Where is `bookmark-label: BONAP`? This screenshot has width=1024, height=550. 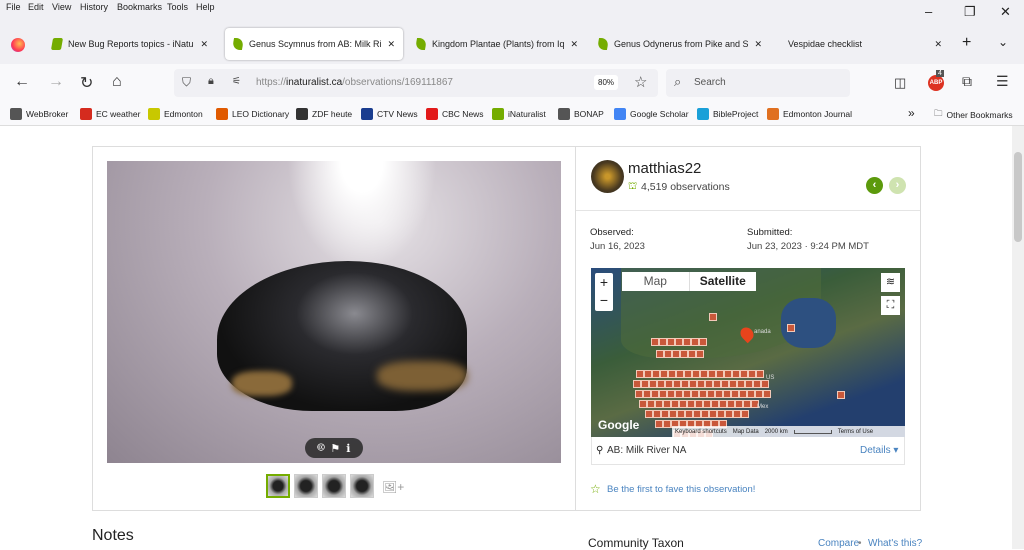 bookmark-label: BONAP is located at coordinates (589, 114).